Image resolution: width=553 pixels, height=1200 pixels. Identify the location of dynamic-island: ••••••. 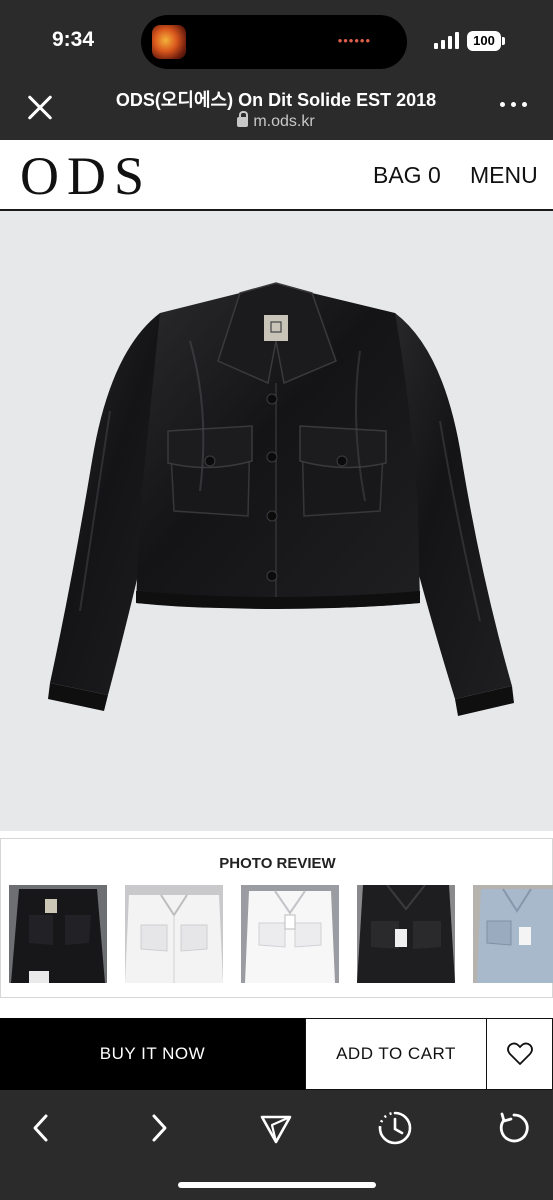
(274, 42).